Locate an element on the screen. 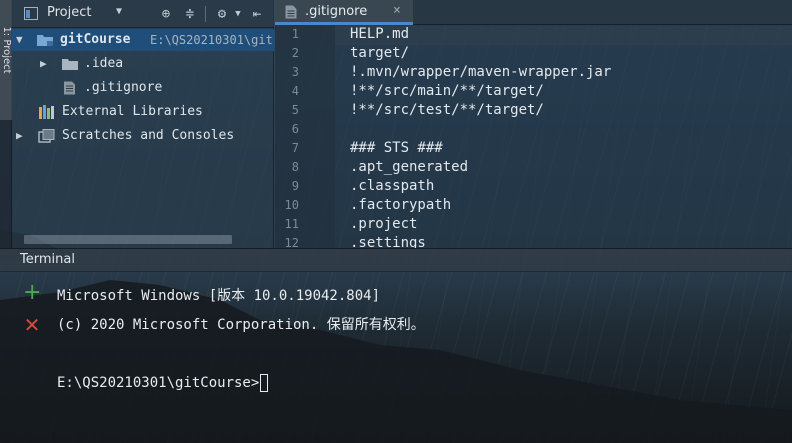  terminal-prompt-line: E:\QS20210301\gitCourse> is located at coordinates (163, 383).